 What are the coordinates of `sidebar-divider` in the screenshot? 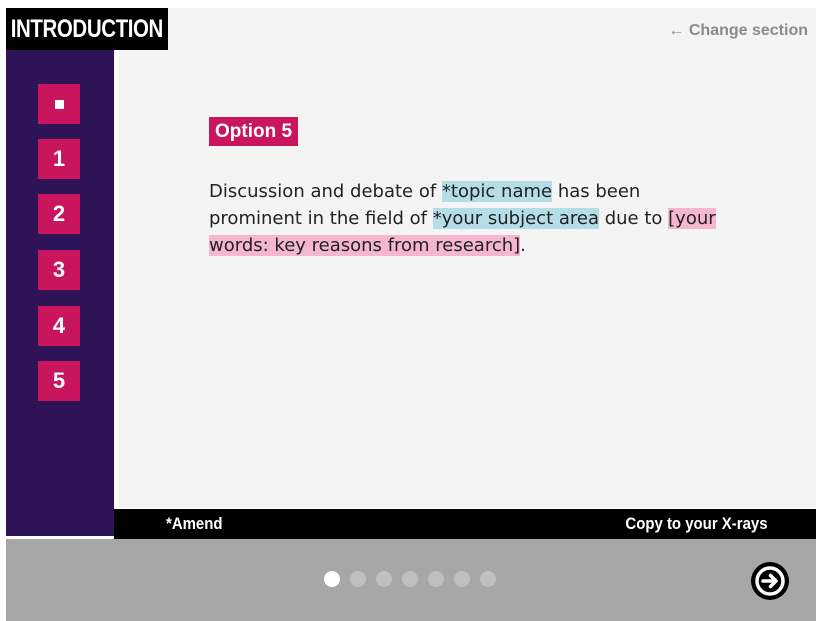 It's located at (116, 293).